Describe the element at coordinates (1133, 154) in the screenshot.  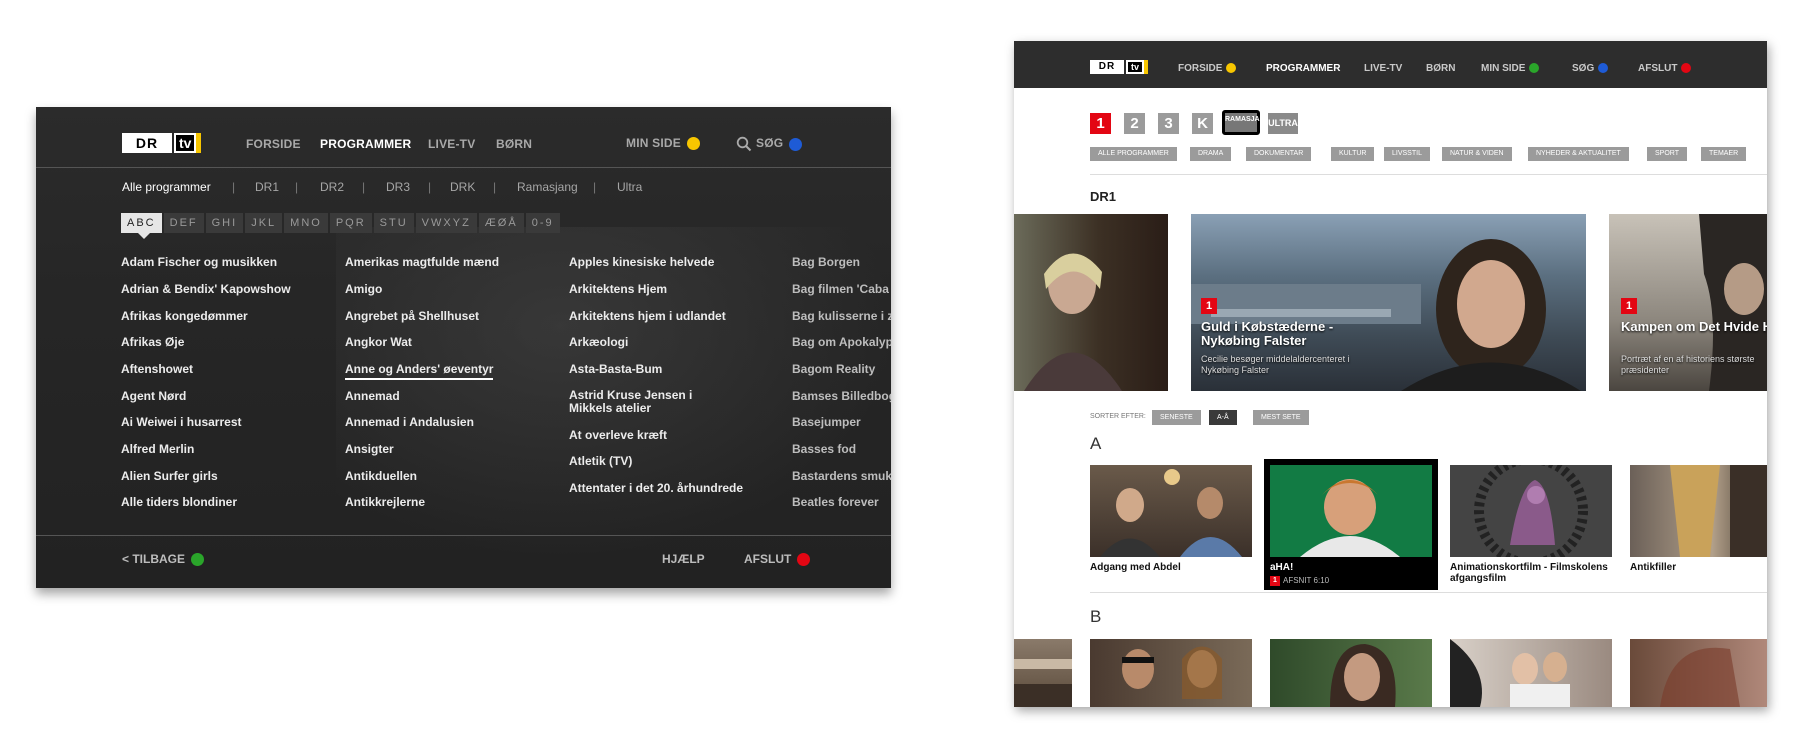
I see `category-all: ALLE PROGRAMMER` at that location.